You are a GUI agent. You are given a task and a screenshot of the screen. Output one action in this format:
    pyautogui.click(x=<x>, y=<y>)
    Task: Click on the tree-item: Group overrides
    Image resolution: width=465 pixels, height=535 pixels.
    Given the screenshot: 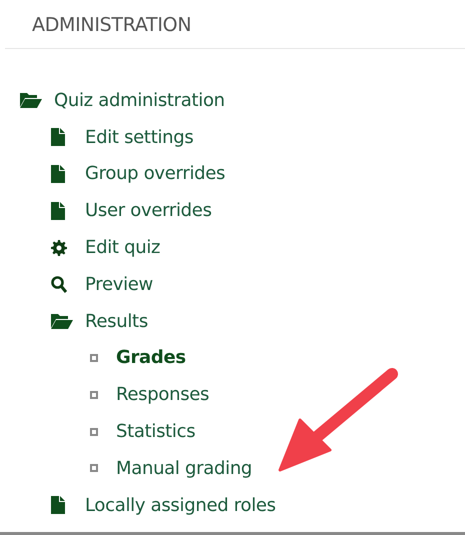 What is the action you would take?
    pyautogui.click(x=155, y=173)
    